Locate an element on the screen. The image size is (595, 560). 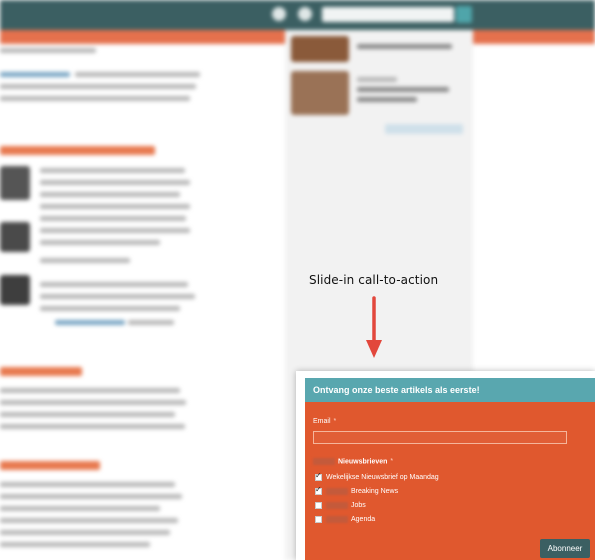
subscribe-button: Abonneer is located at coordinates (565, 548).